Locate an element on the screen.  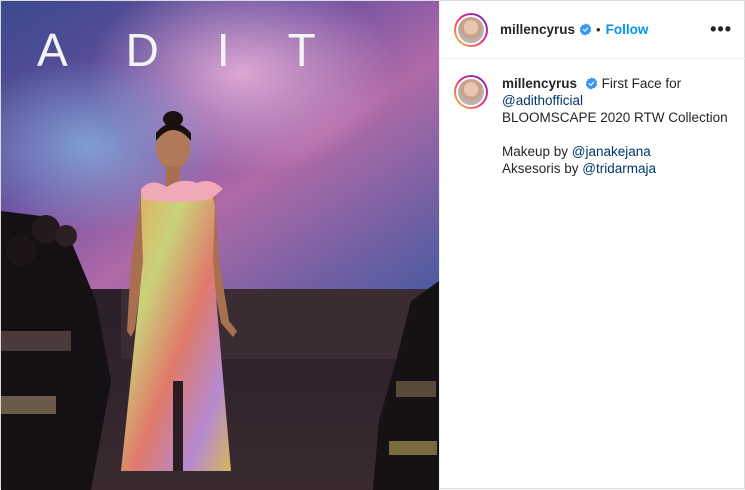
header-username: millencyrus is located at coordinates (537, 29).